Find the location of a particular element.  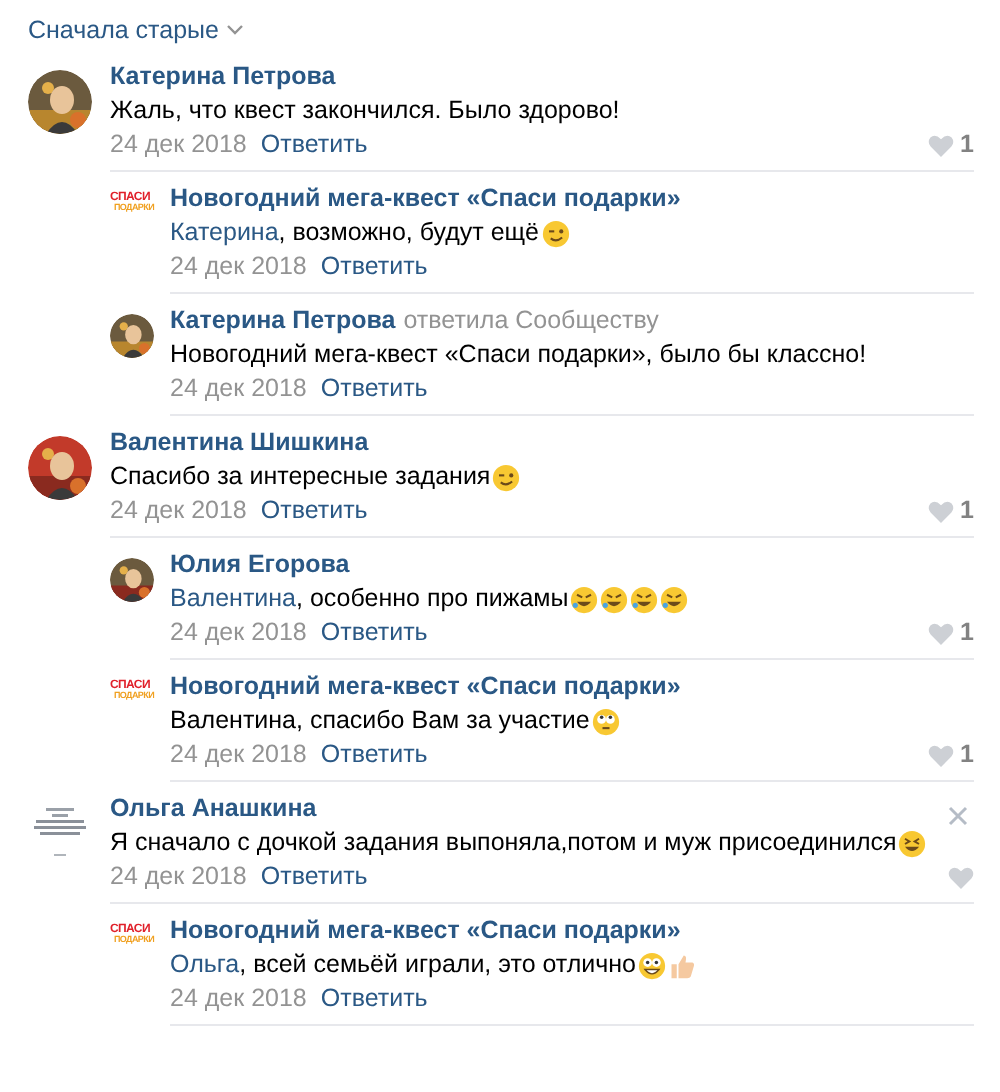

author-name: Юлия Егорова is located at coordinates (260, 564).